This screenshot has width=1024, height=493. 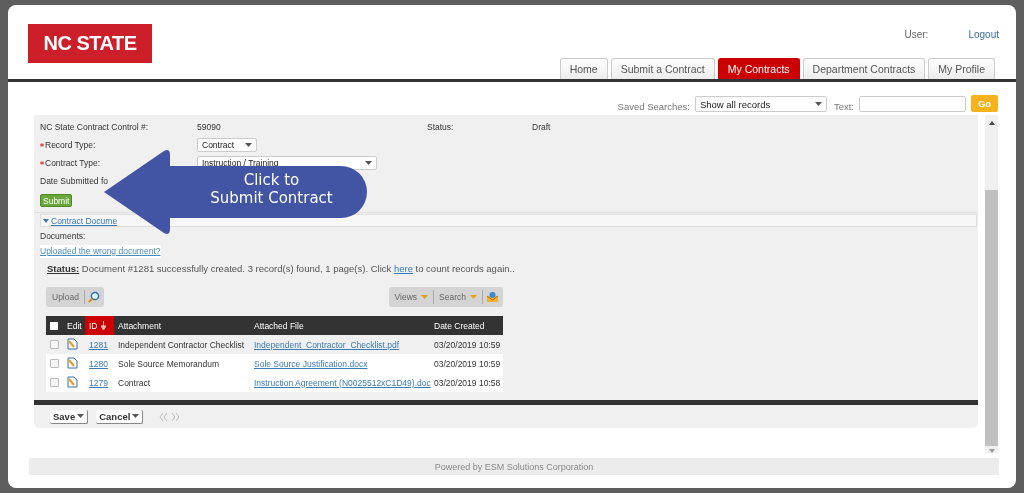 I want to click on nav-tab: Department Contracts, so click(x=864, y=68).